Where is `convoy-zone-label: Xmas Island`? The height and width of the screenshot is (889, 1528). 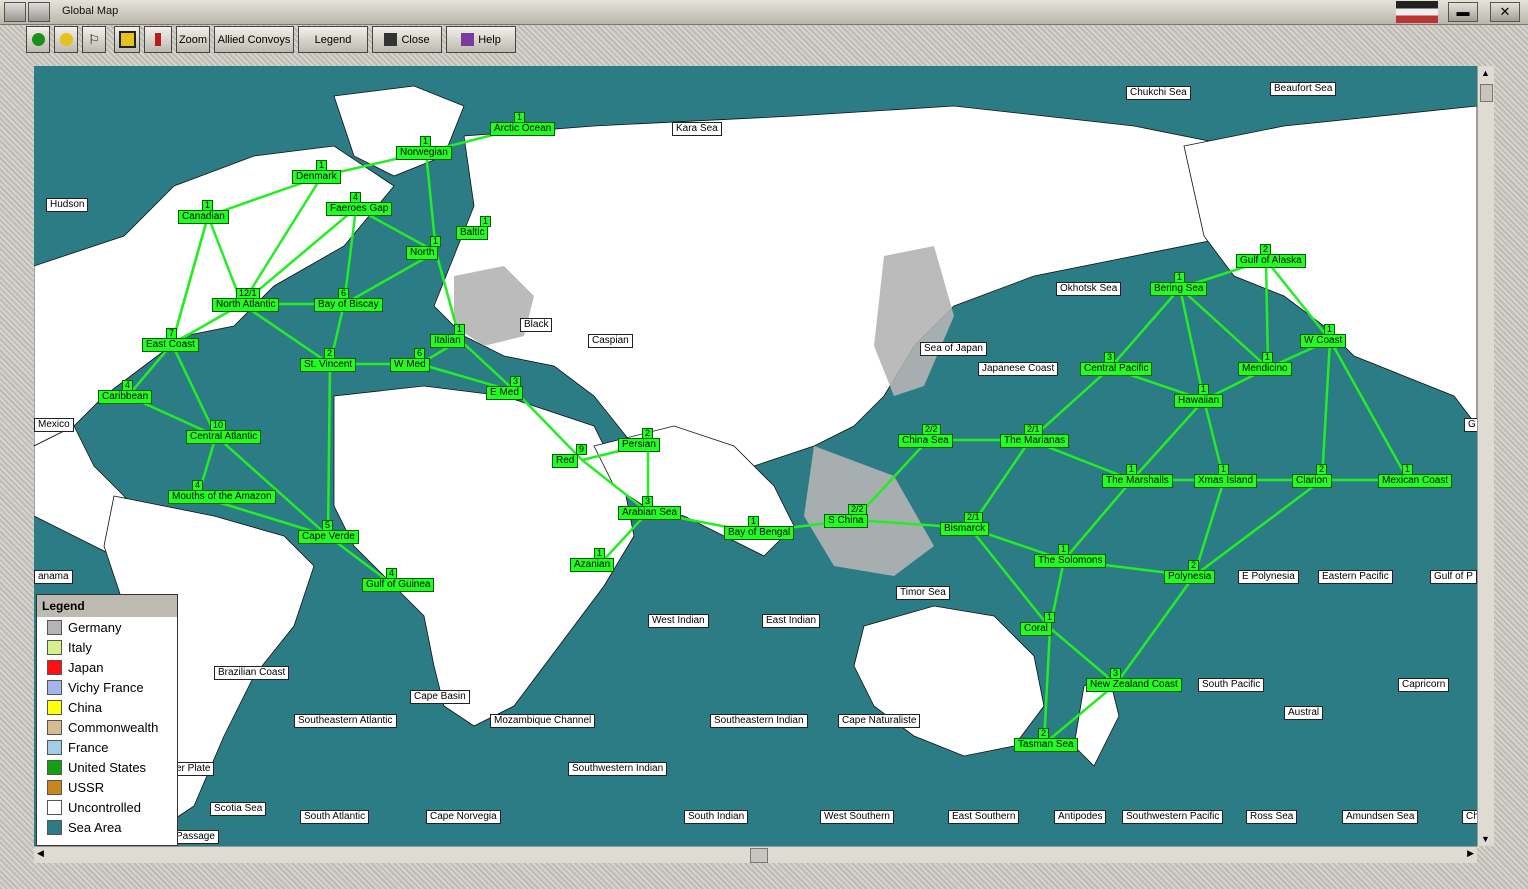
convoy-zone-label: Xmas Island is located at coordinates (1226, 481).